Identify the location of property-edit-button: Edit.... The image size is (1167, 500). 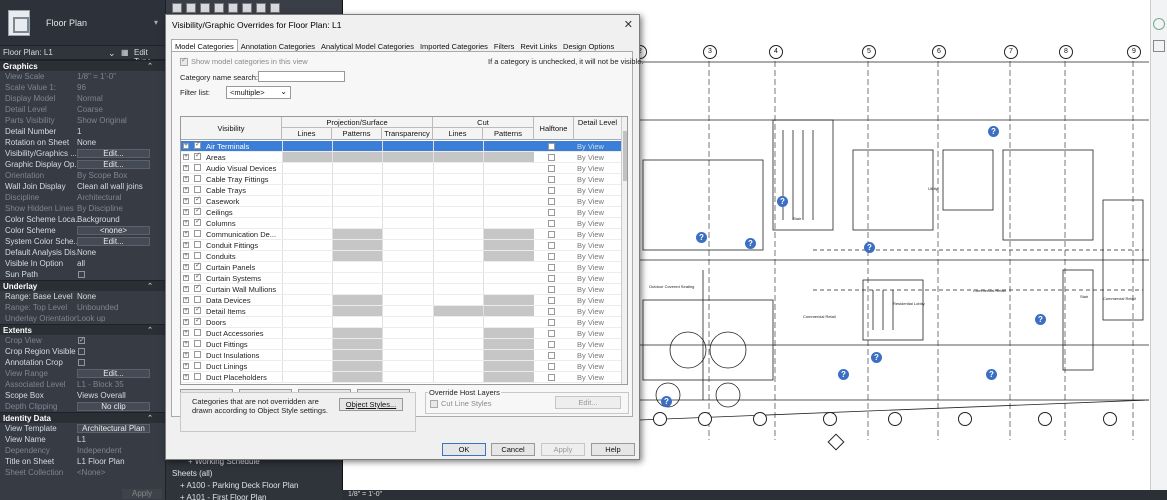
(113, 164).